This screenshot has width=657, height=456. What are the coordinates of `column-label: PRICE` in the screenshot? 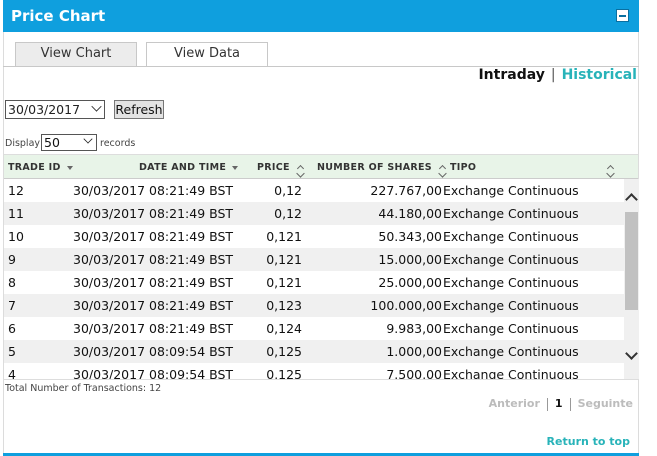 It's located at (273, 167).